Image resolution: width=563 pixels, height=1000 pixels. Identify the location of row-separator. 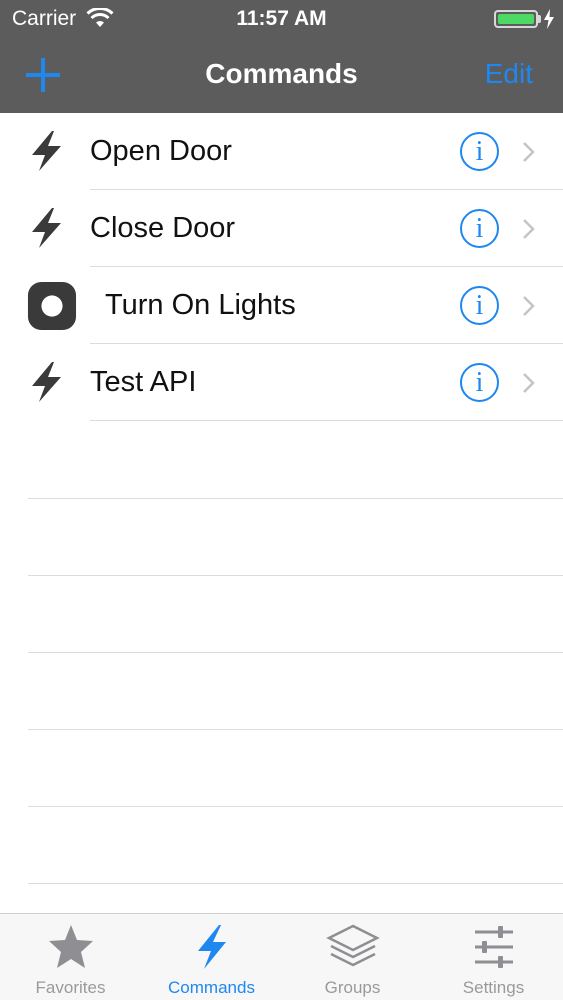
(326, 420).